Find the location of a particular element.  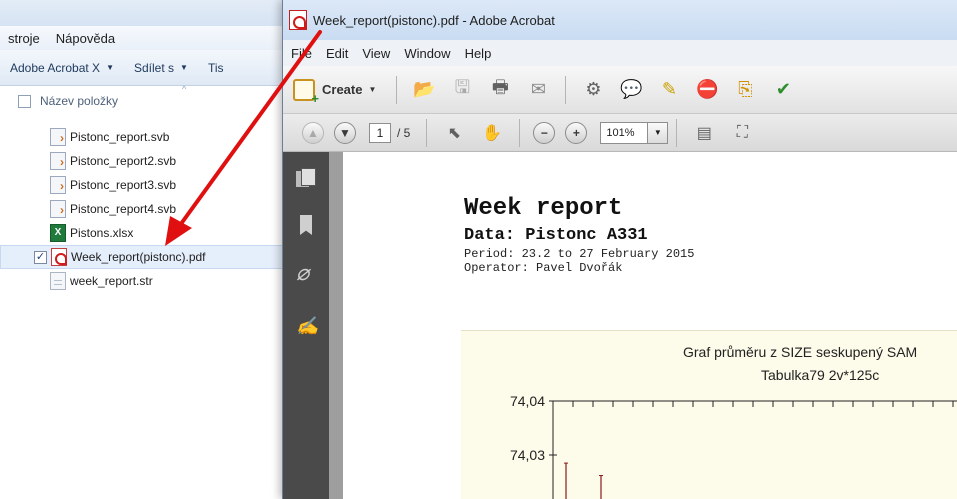

menu-file: File is located at coordinates (304, 53).